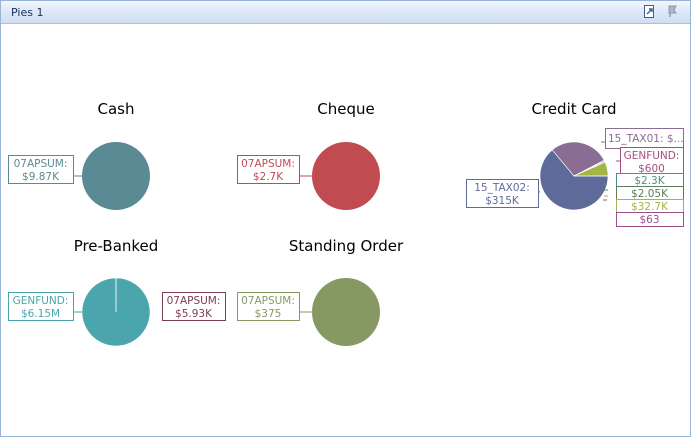 This screenshot has height=437, width=691. I want to click on export-icon, so click(649, 11).